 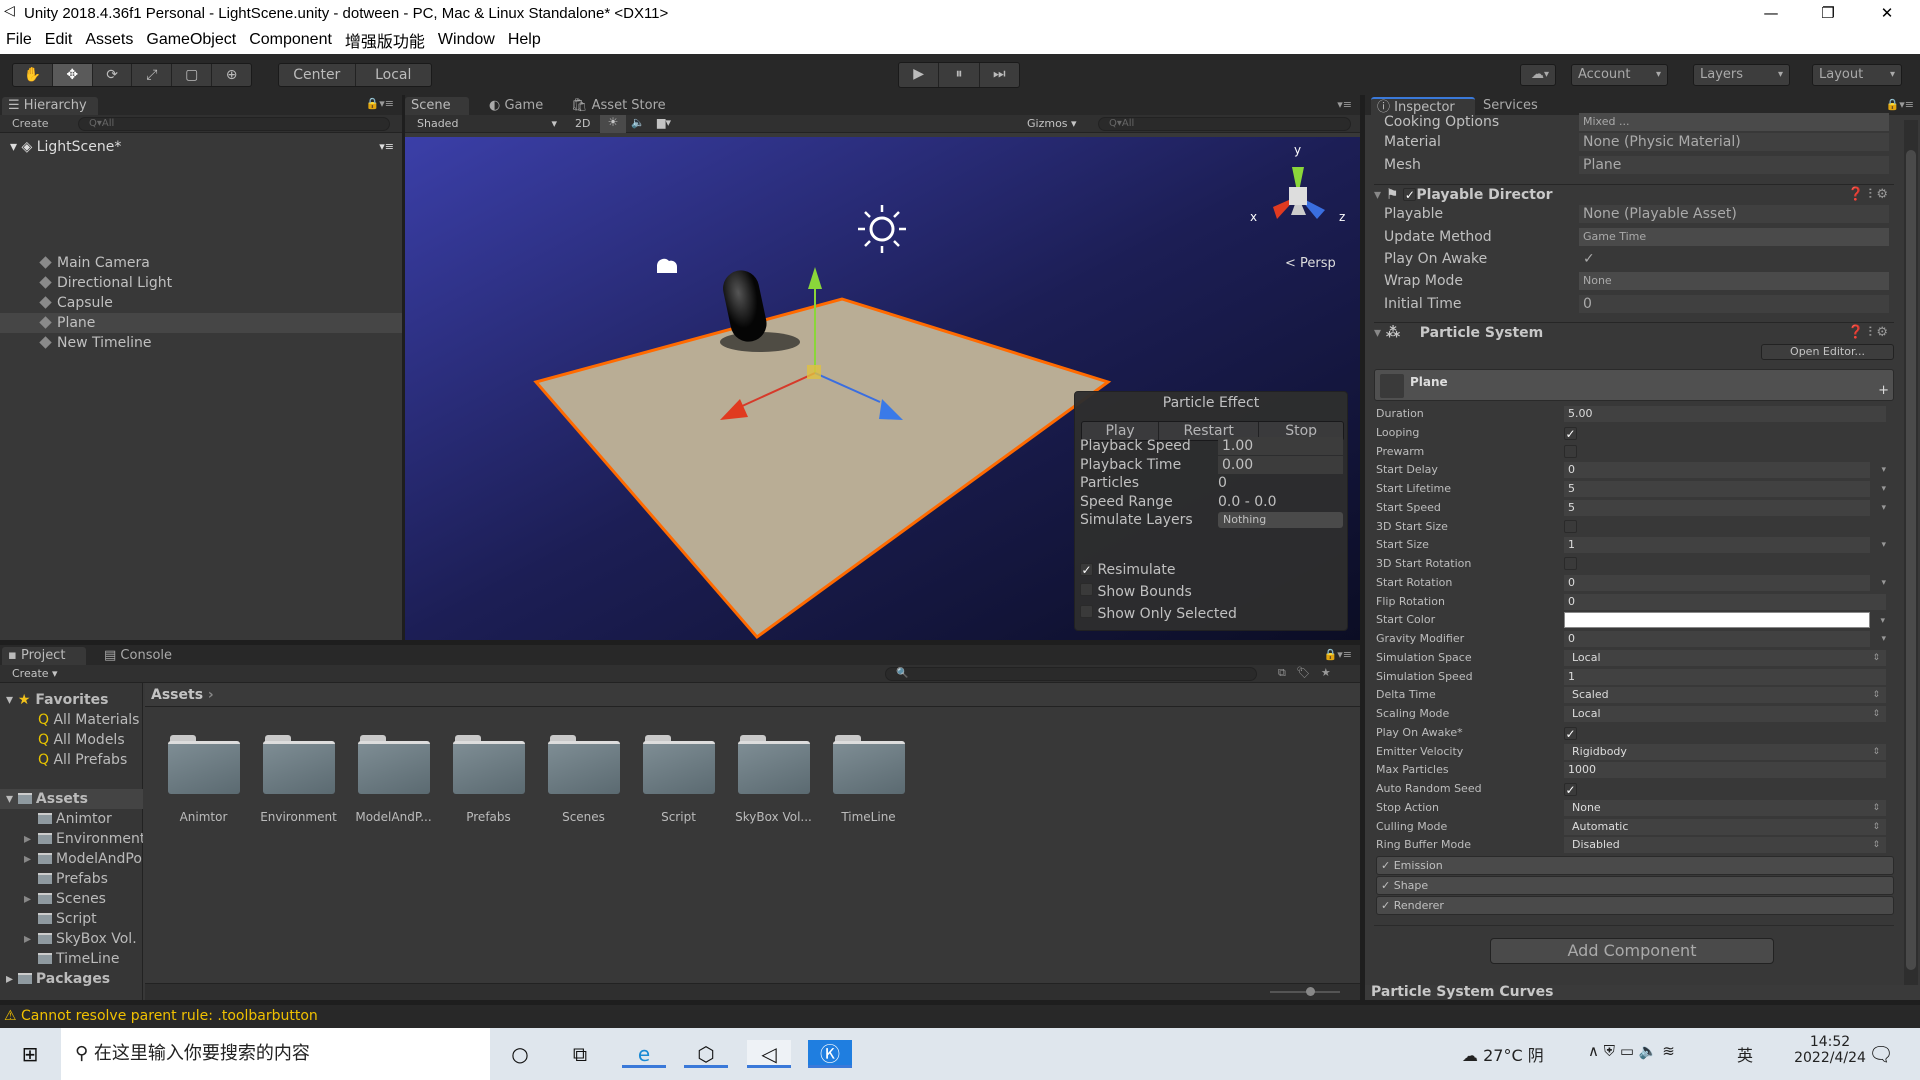 What do you see at coordinates (664, 122) in the screenshot?
I see `effects-toggle-icon: ▆▾` at bounding box center [664, 122].